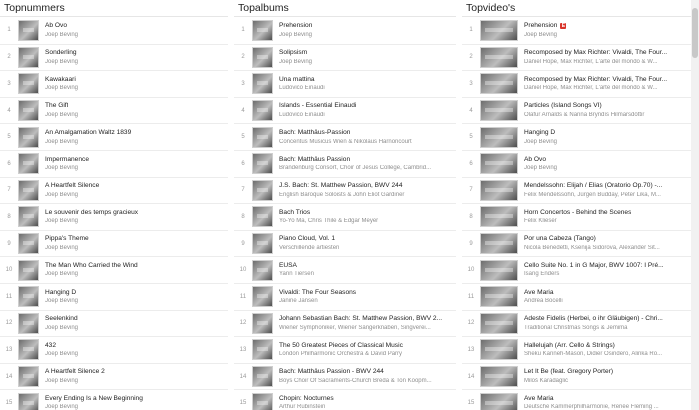  I want to click on item-title-link: Bach: Matthäus-Passion, so click(367, 133).